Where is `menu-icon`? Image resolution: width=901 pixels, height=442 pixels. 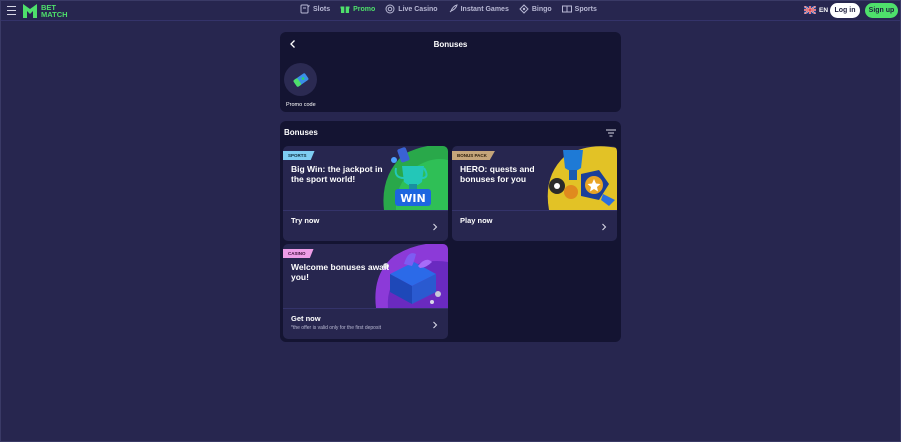
menu-icon is located at coordinates (11, 10).